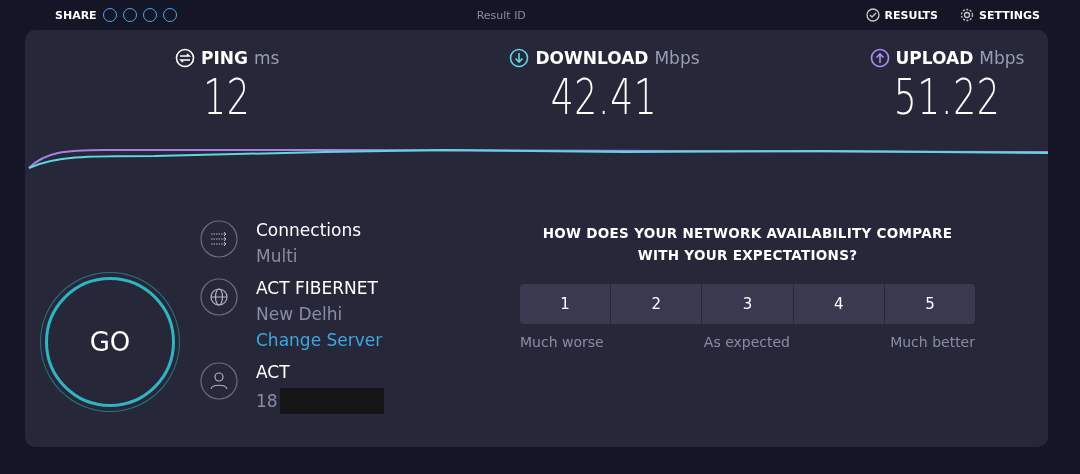  I want to click on survey-question: HOW DOES YOUR NETWORK AVAILABILITY COMPARE WITH YOUR EXPECTATIONS?, so click(747, 244).